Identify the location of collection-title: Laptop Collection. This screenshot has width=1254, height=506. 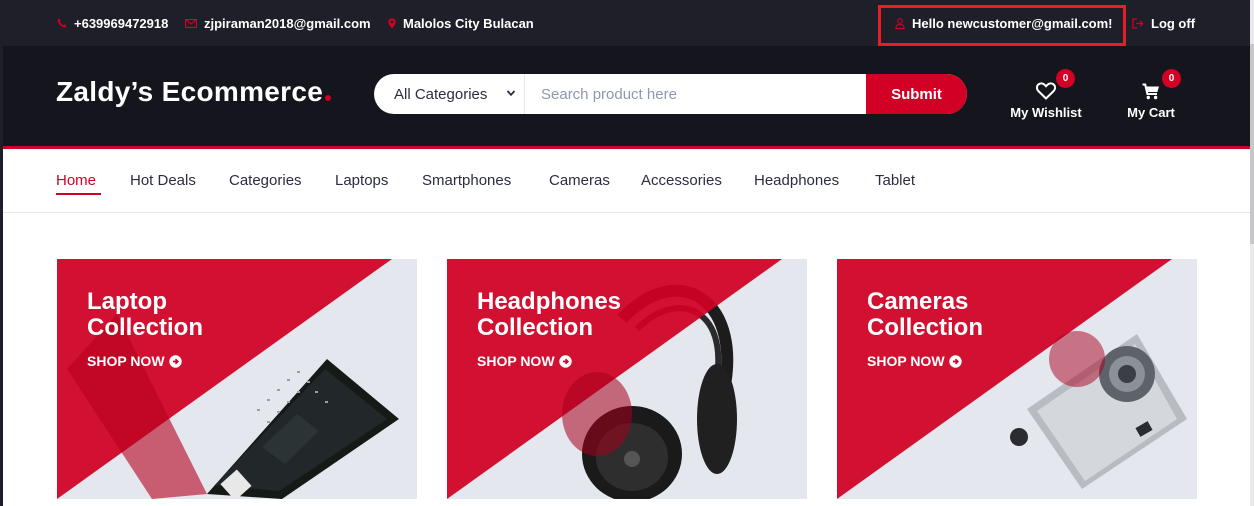
(187, 315).